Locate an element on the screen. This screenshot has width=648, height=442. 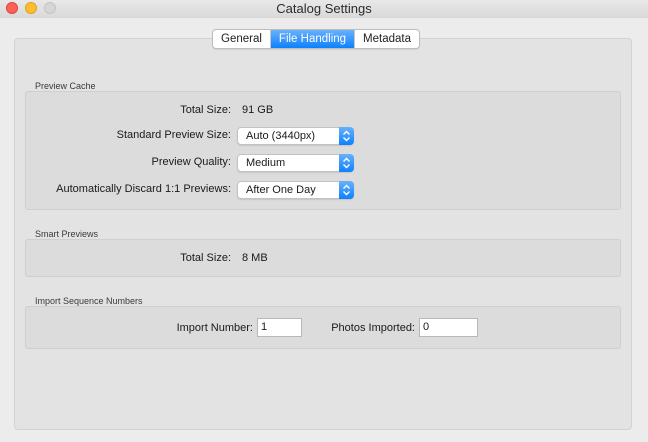
photos-imported-value: 0 is located at coordinates (426, 327).